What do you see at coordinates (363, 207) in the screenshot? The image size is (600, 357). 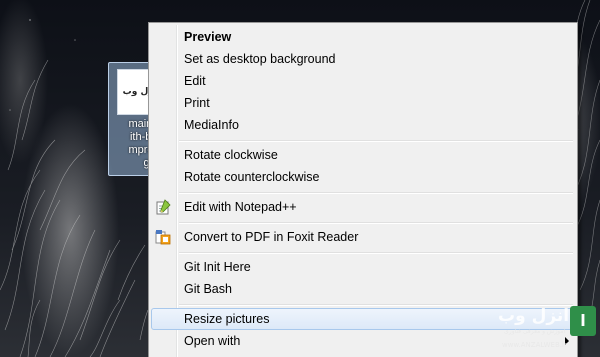 I see `menu-item-edit-with-notepad: Edit with Notepad++` at bounding box center [363, 207].